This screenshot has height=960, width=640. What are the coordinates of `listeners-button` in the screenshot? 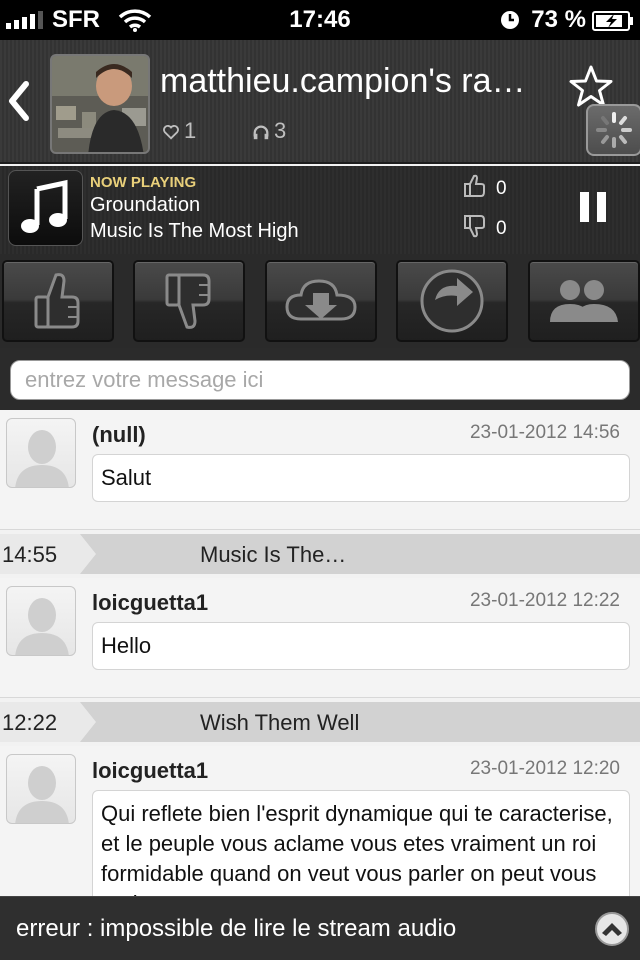 It's located at (584, 301).